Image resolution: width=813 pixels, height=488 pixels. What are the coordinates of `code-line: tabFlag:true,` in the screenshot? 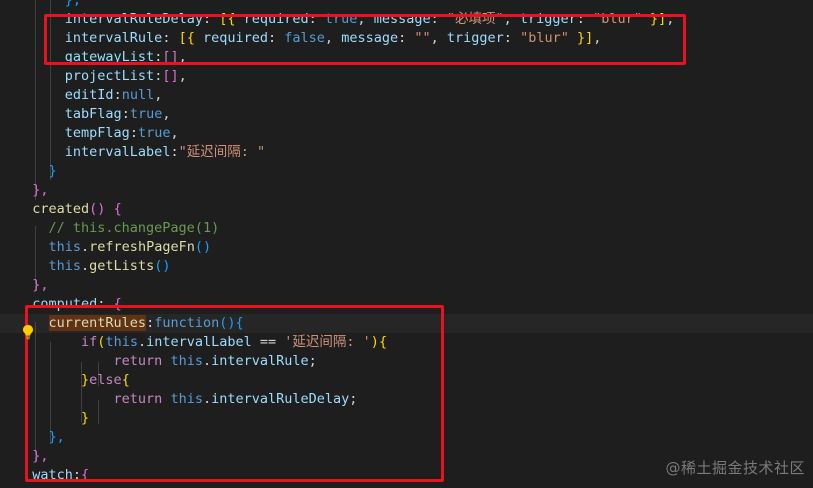 It's located at (406, 114).